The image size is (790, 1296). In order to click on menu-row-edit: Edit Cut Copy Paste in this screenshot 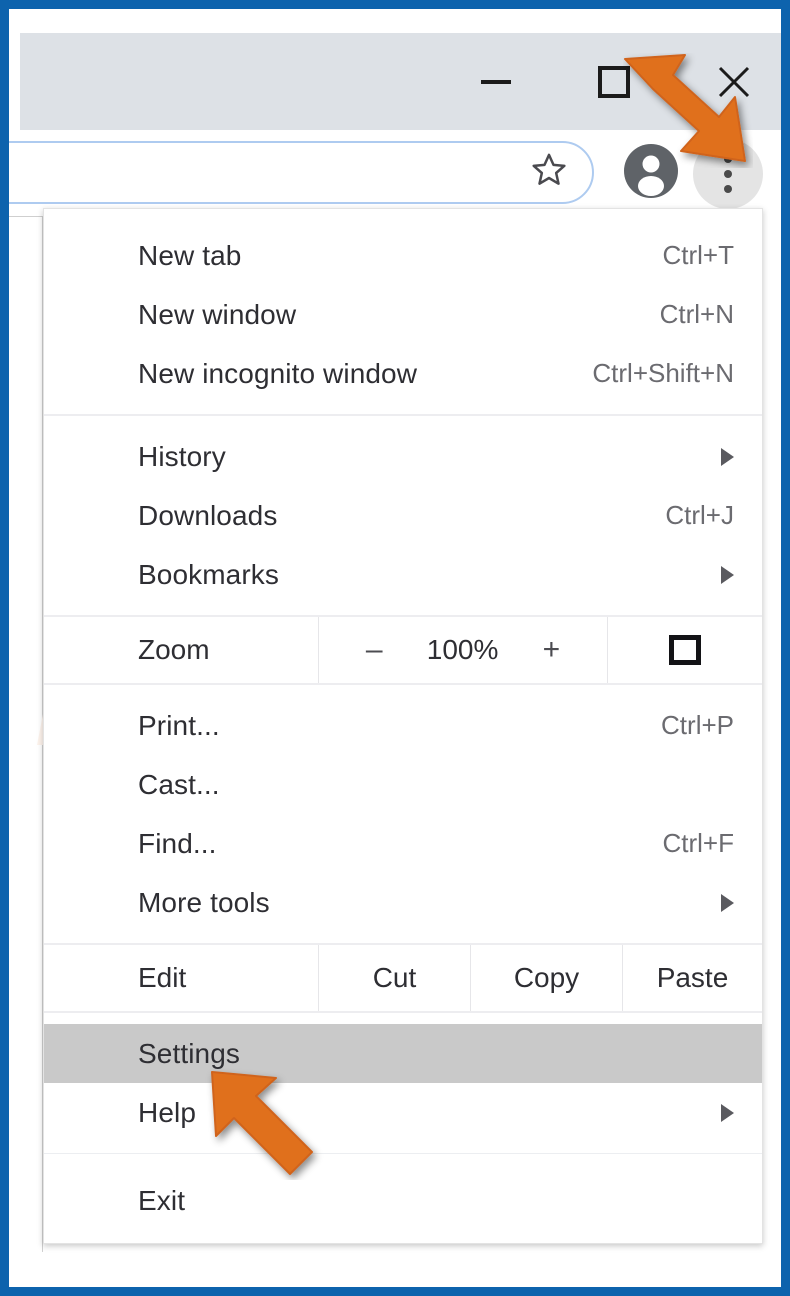, I will do `click(403, 978)`.